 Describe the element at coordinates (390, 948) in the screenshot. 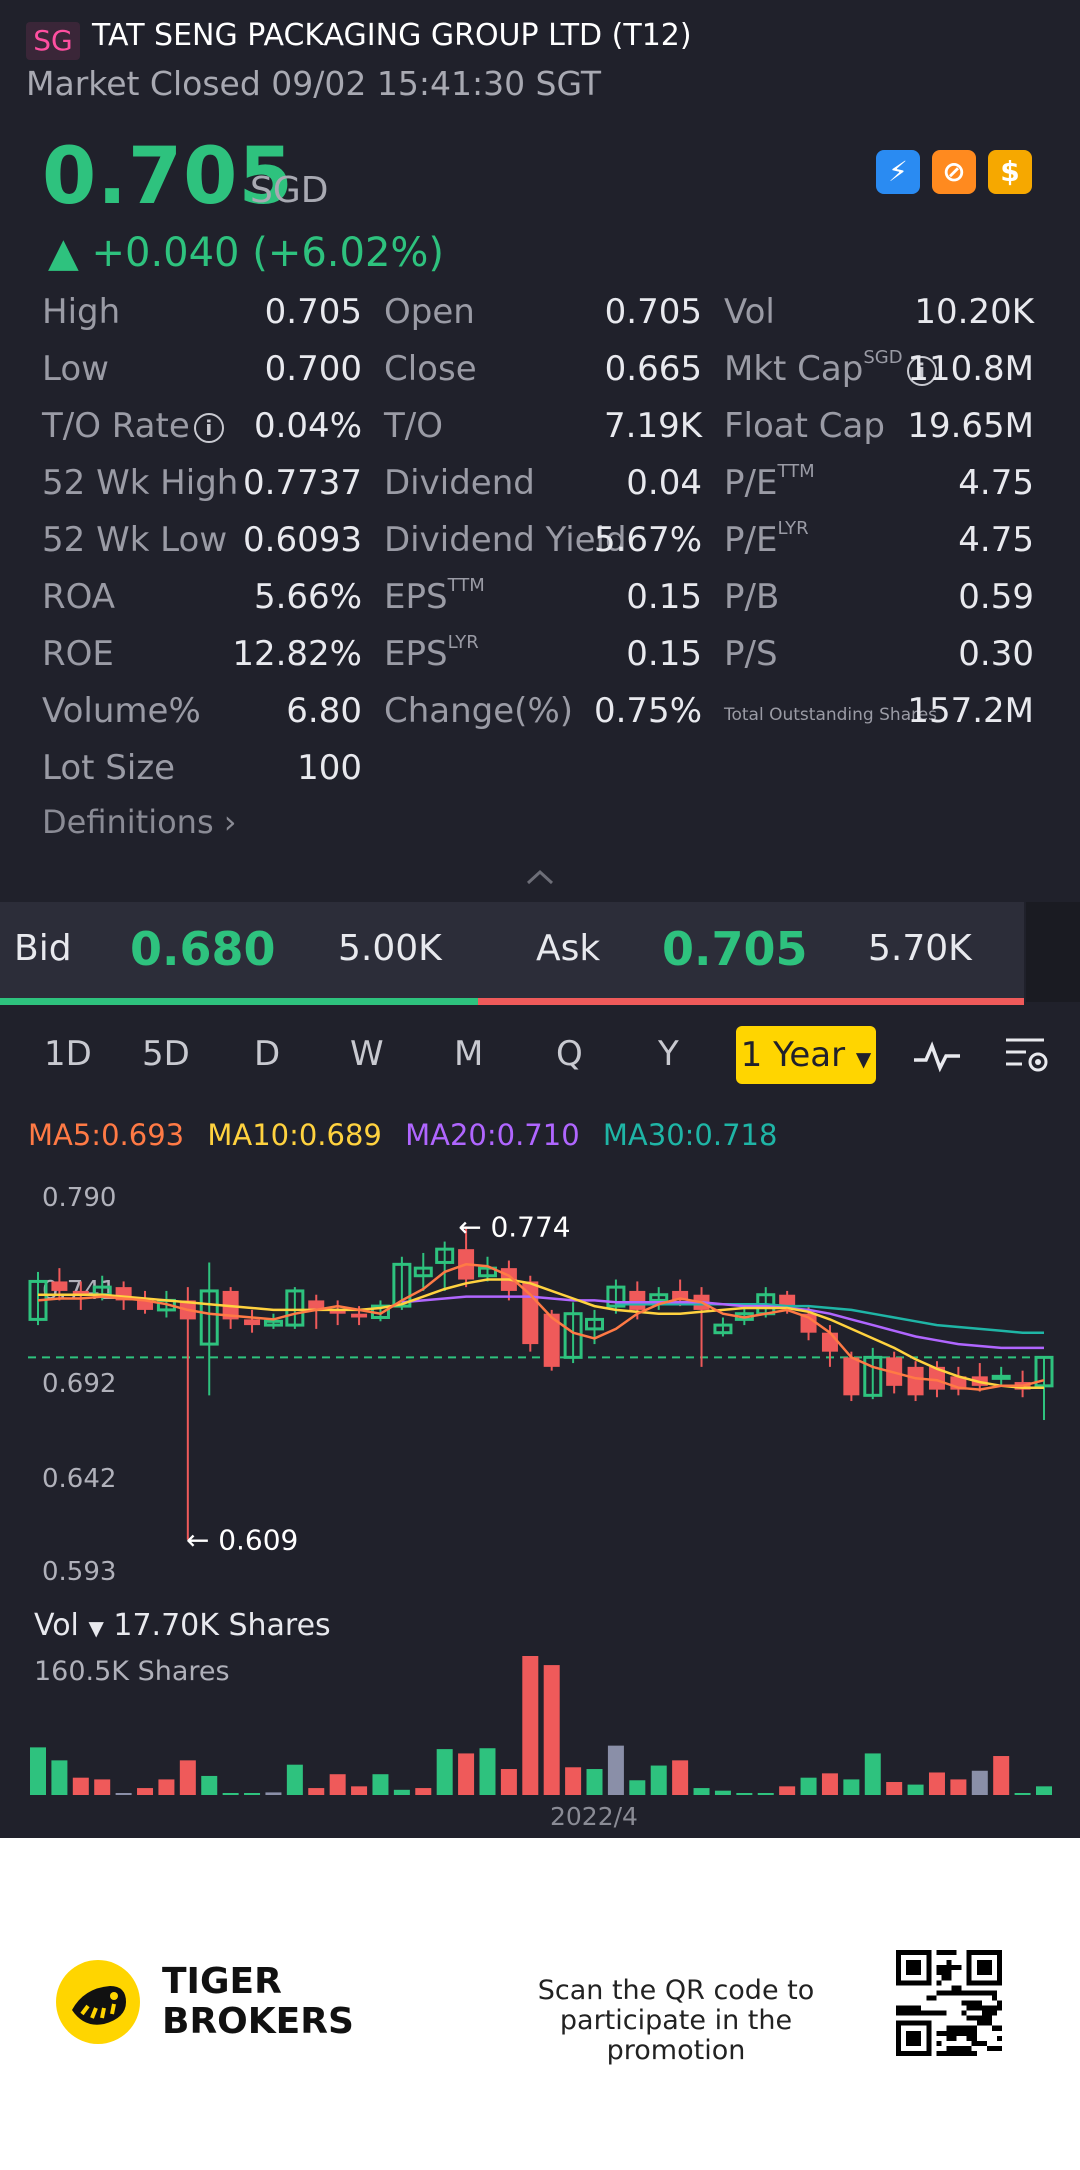

I see `bid-size: 5.00K` at that location.